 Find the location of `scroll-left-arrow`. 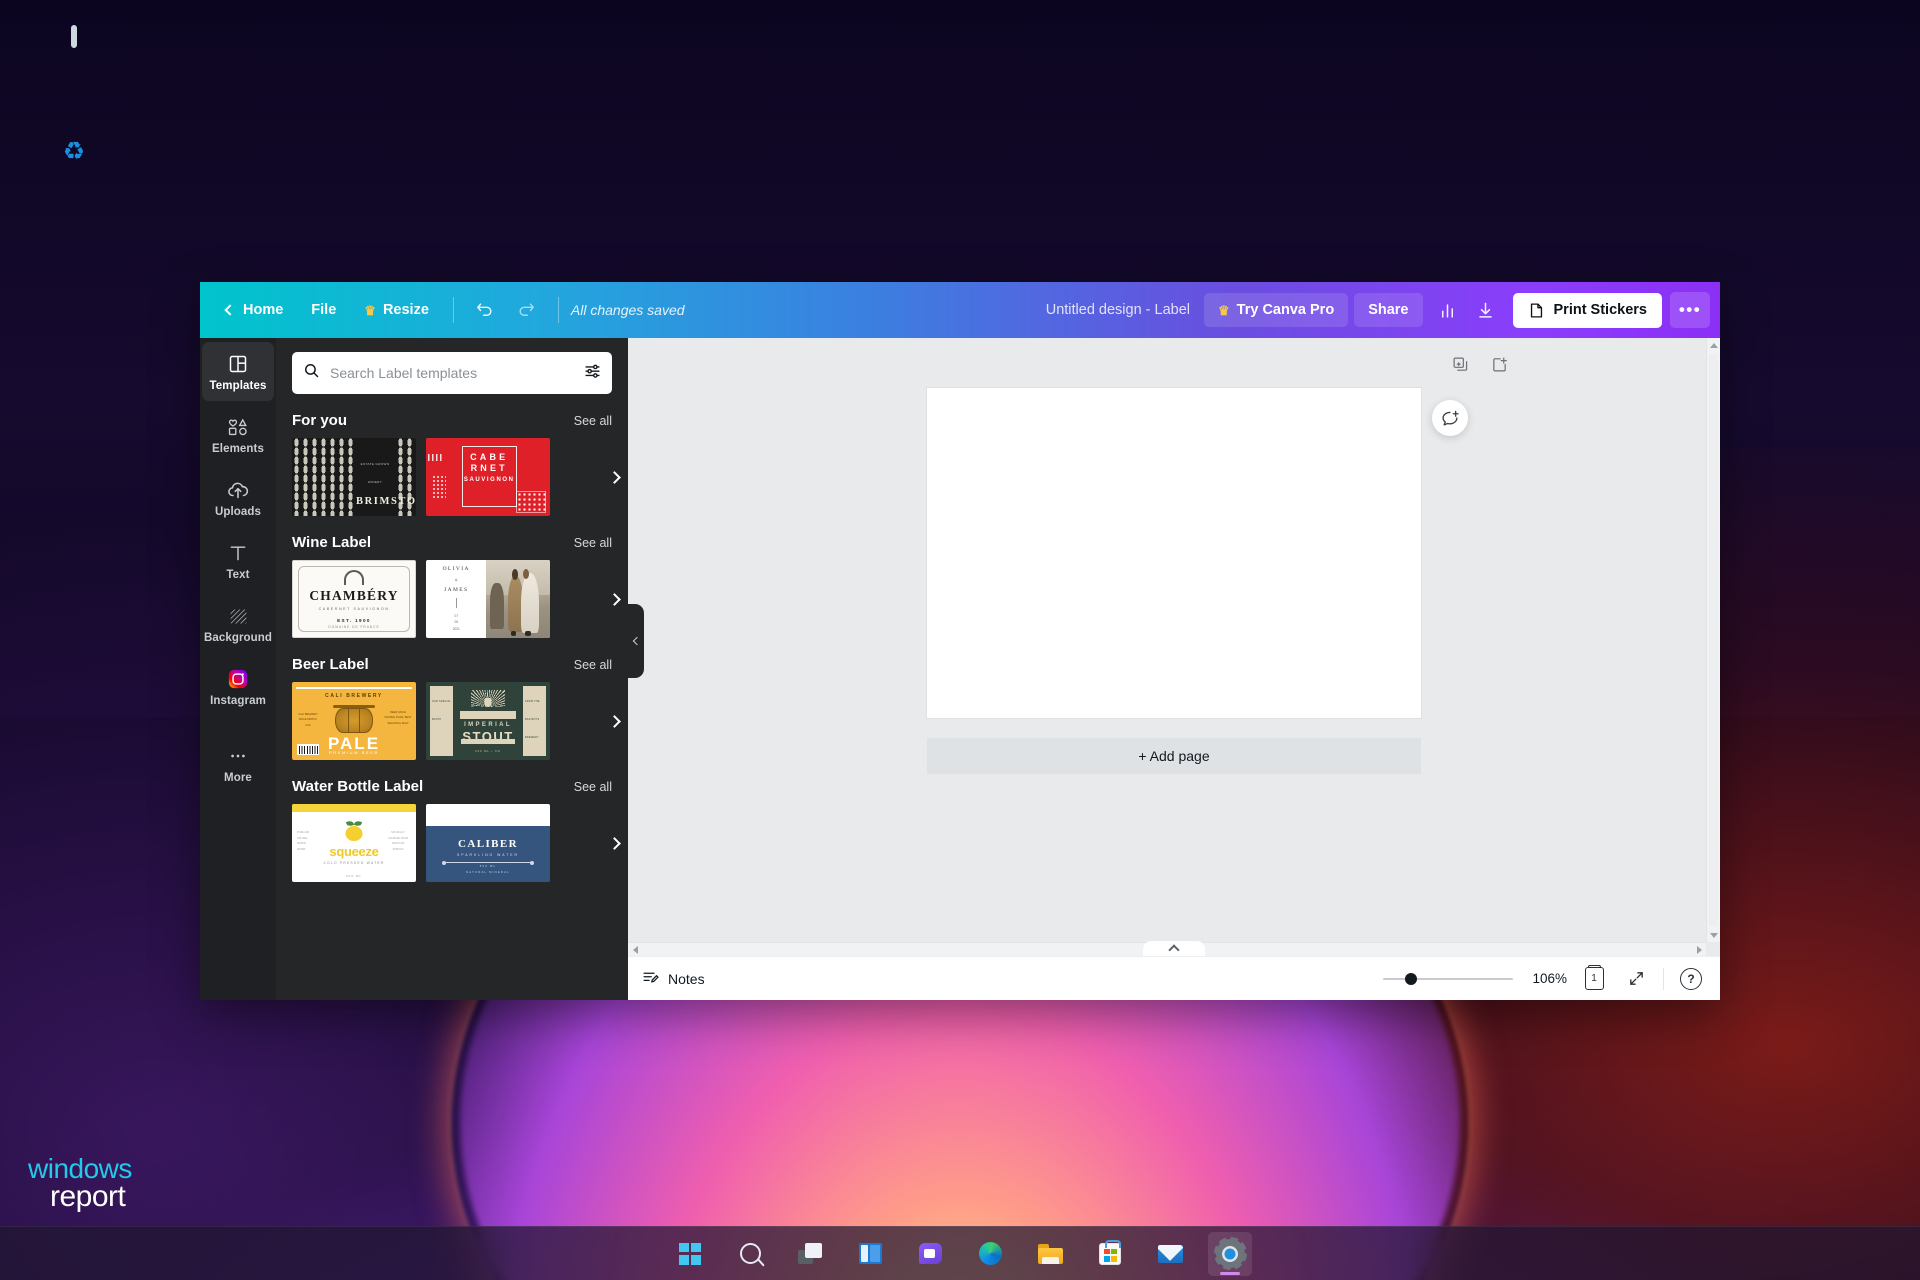

scroll-left-arrow is located at coordinates (635, 949).